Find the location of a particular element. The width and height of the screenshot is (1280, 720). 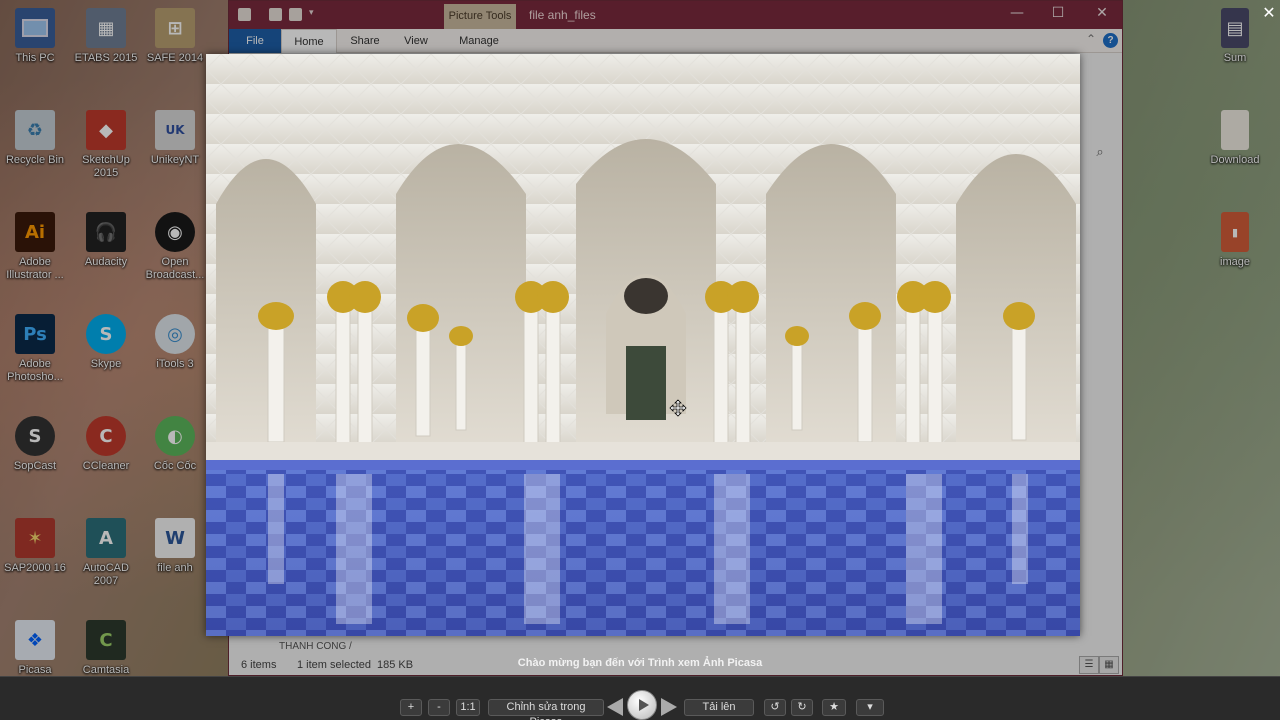

close-icon: ✕ is located at coordinates (1102, 13).